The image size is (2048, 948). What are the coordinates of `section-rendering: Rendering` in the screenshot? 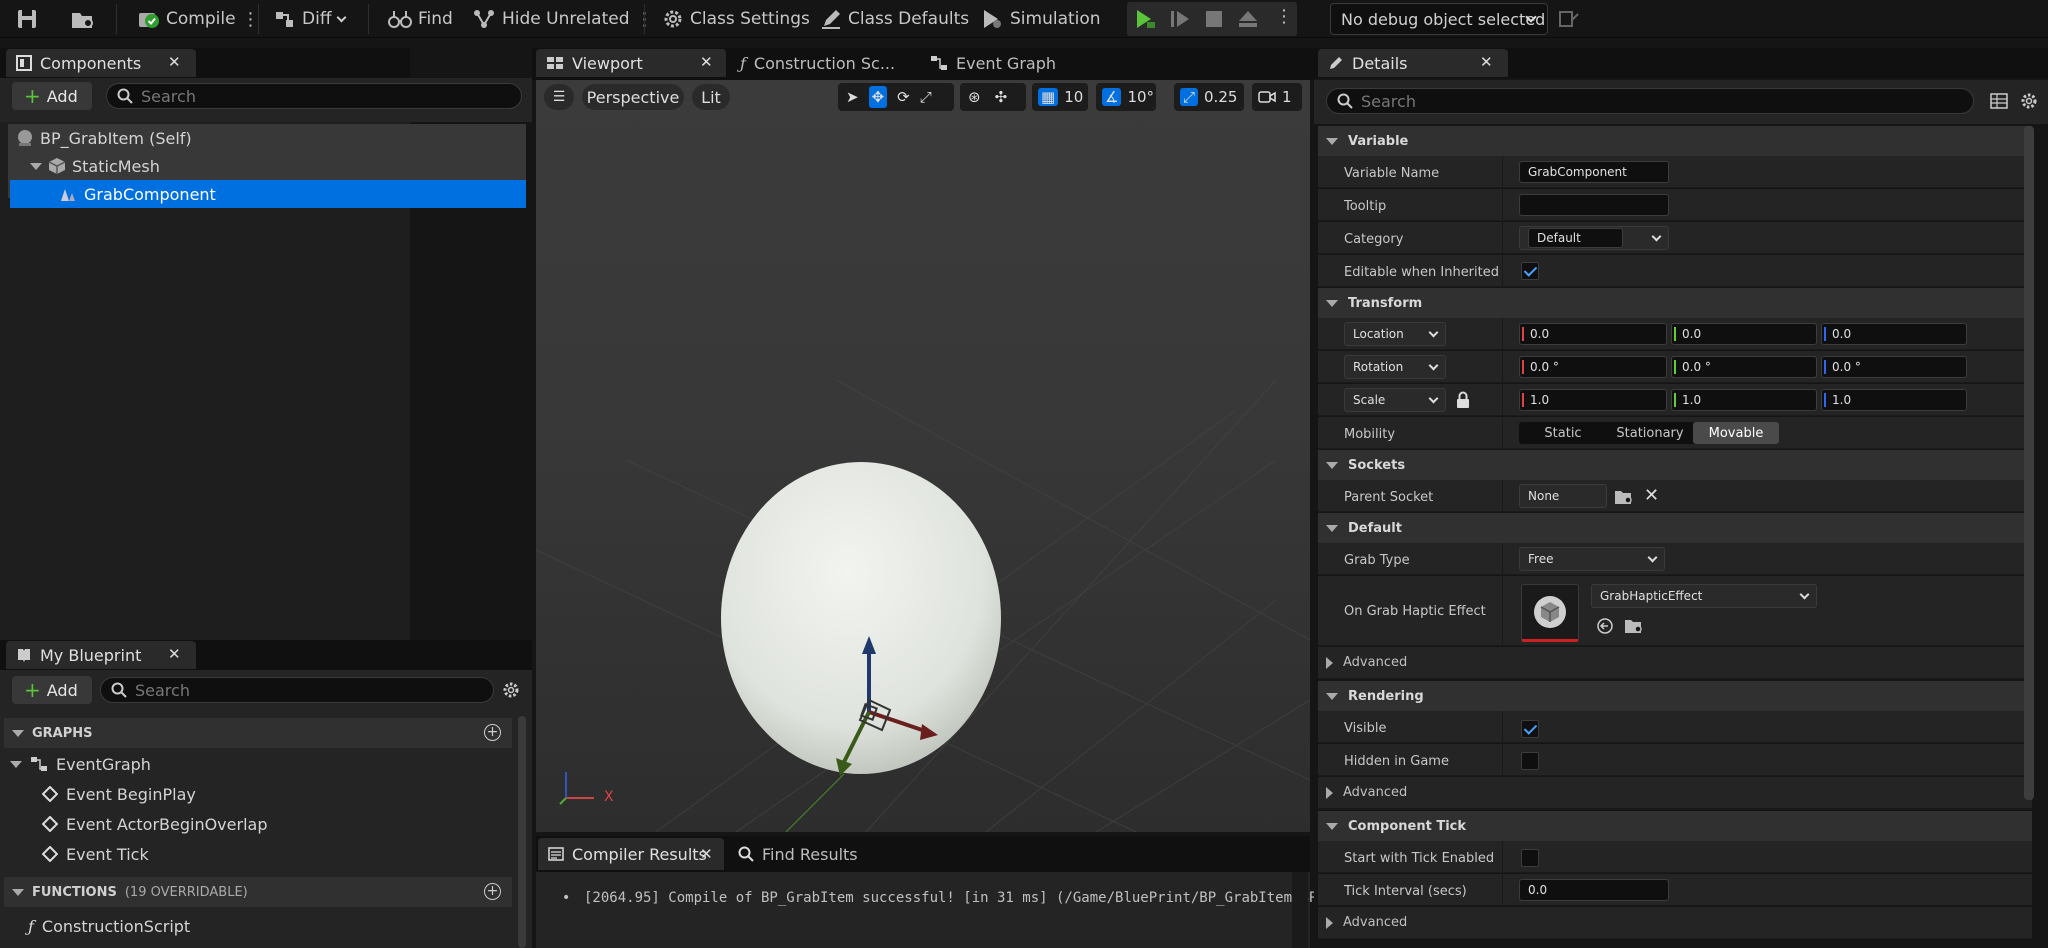 It's located at (1675, 696).